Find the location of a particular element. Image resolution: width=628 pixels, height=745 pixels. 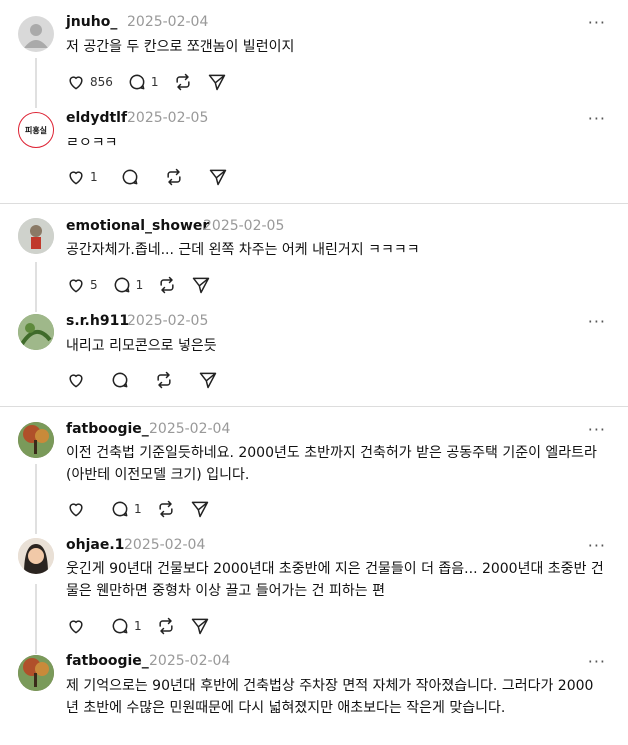

username: emotional_shower is located at coordinates (137, 226).